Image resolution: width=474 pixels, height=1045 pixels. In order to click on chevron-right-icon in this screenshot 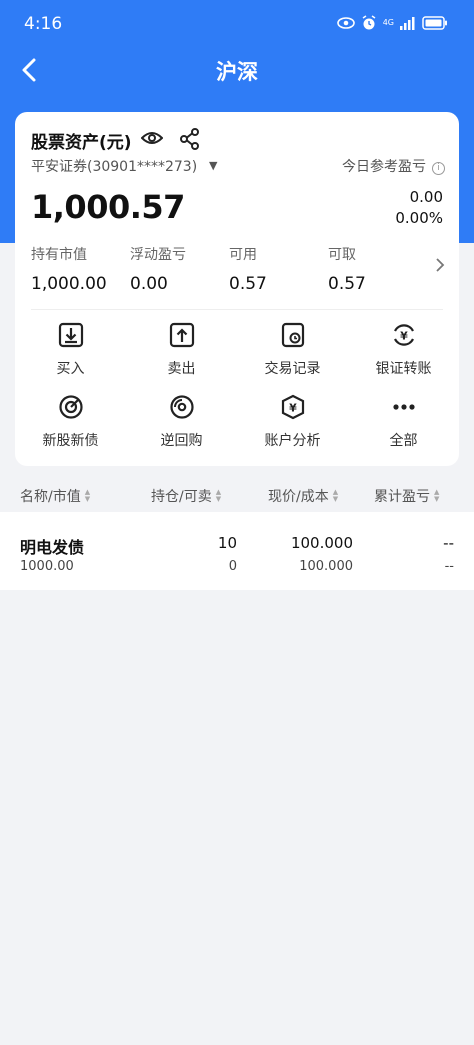, I will do `click(440, 265)`.